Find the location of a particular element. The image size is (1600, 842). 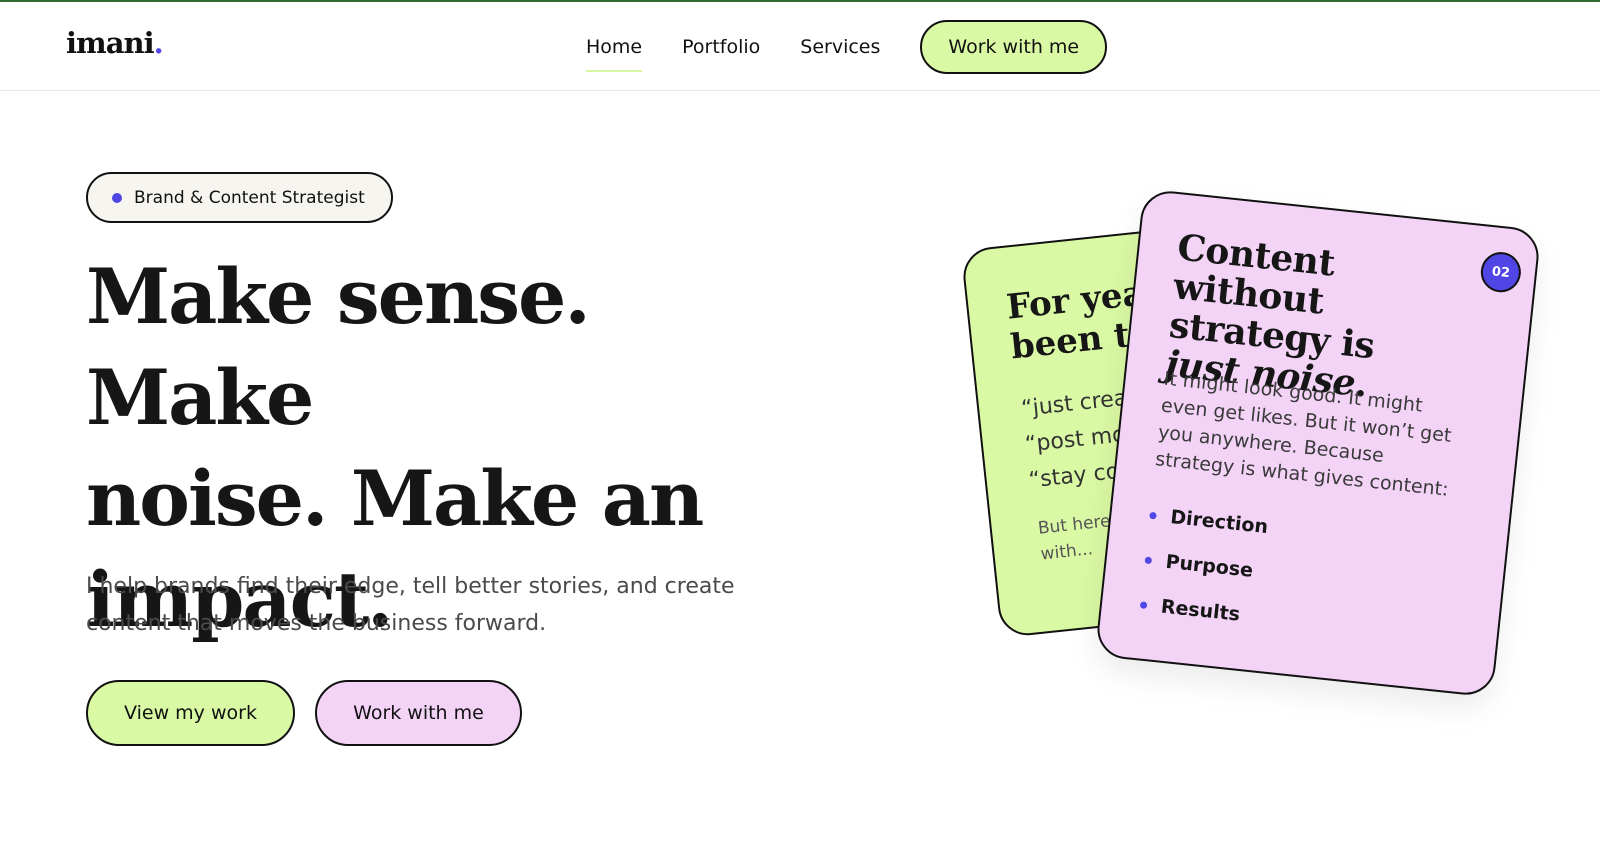

pink-card-list: Direction Purpose Results is located at coordinates (1203, 574).